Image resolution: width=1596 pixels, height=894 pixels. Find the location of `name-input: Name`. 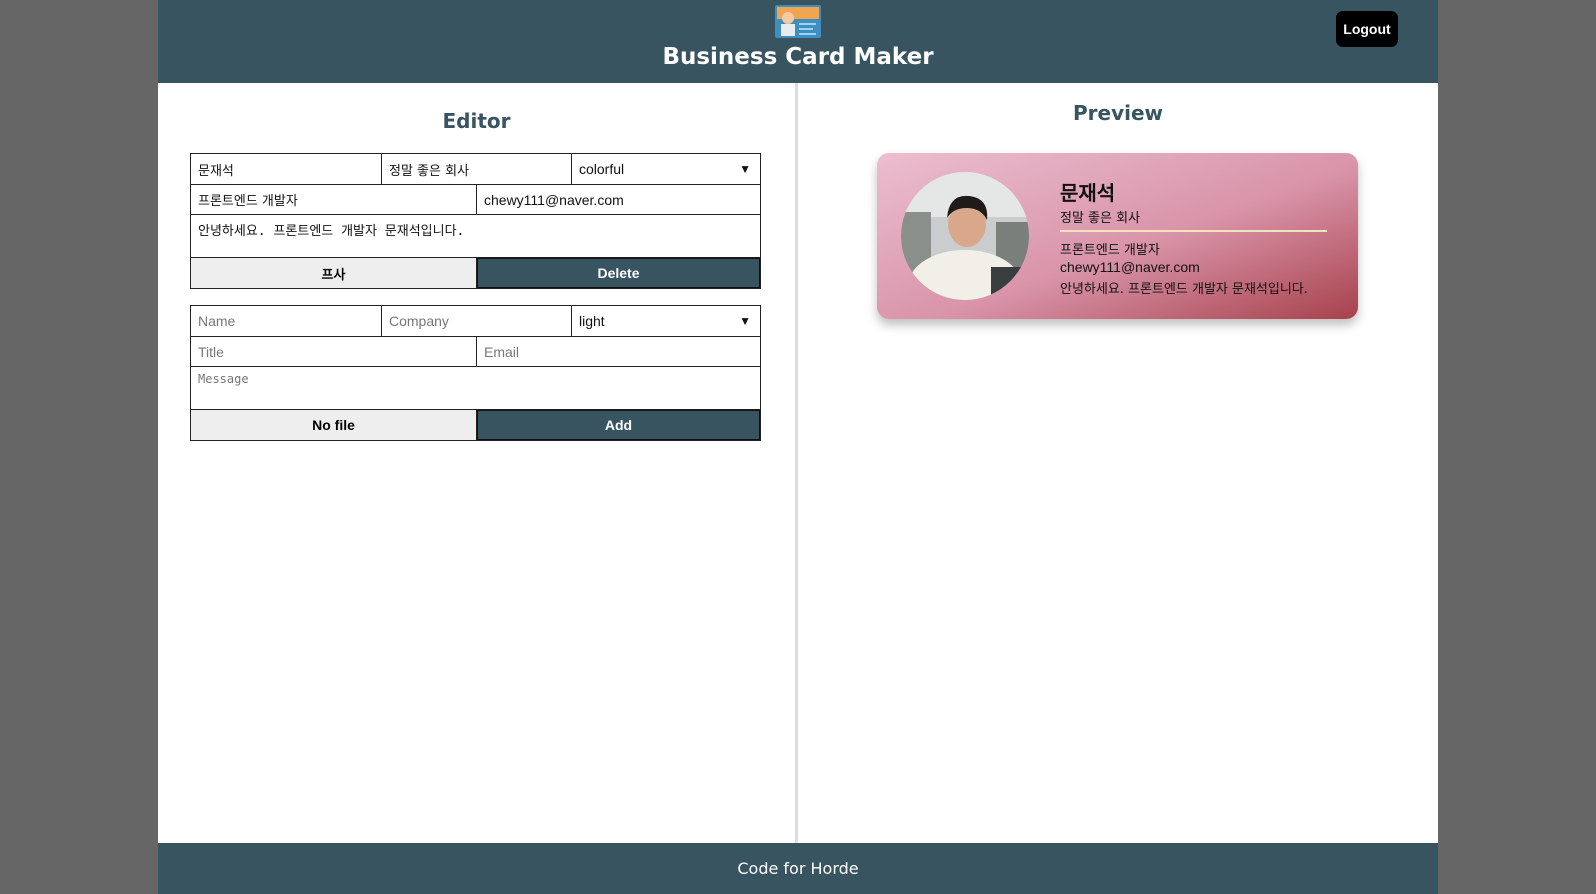

name-input: Name is located at coordinates (286, 321).